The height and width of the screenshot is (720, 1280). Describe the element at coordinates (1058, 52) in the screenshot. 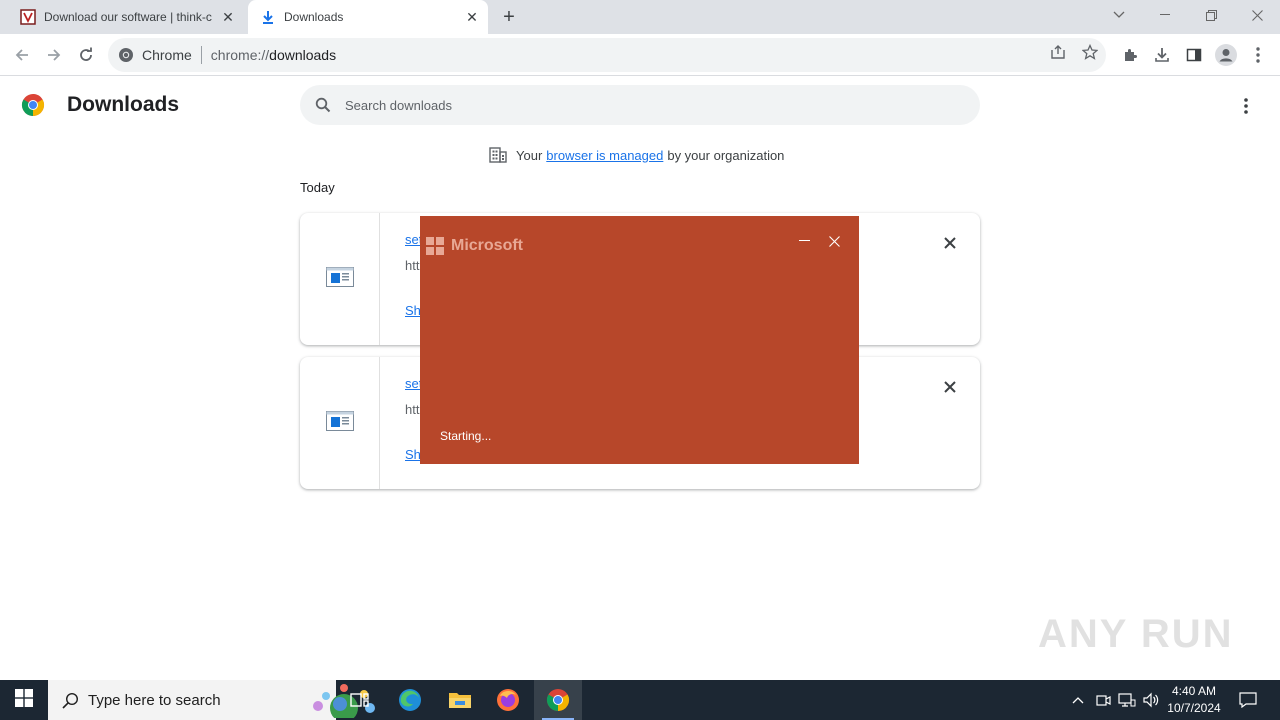

I see `share-icon` at that location.